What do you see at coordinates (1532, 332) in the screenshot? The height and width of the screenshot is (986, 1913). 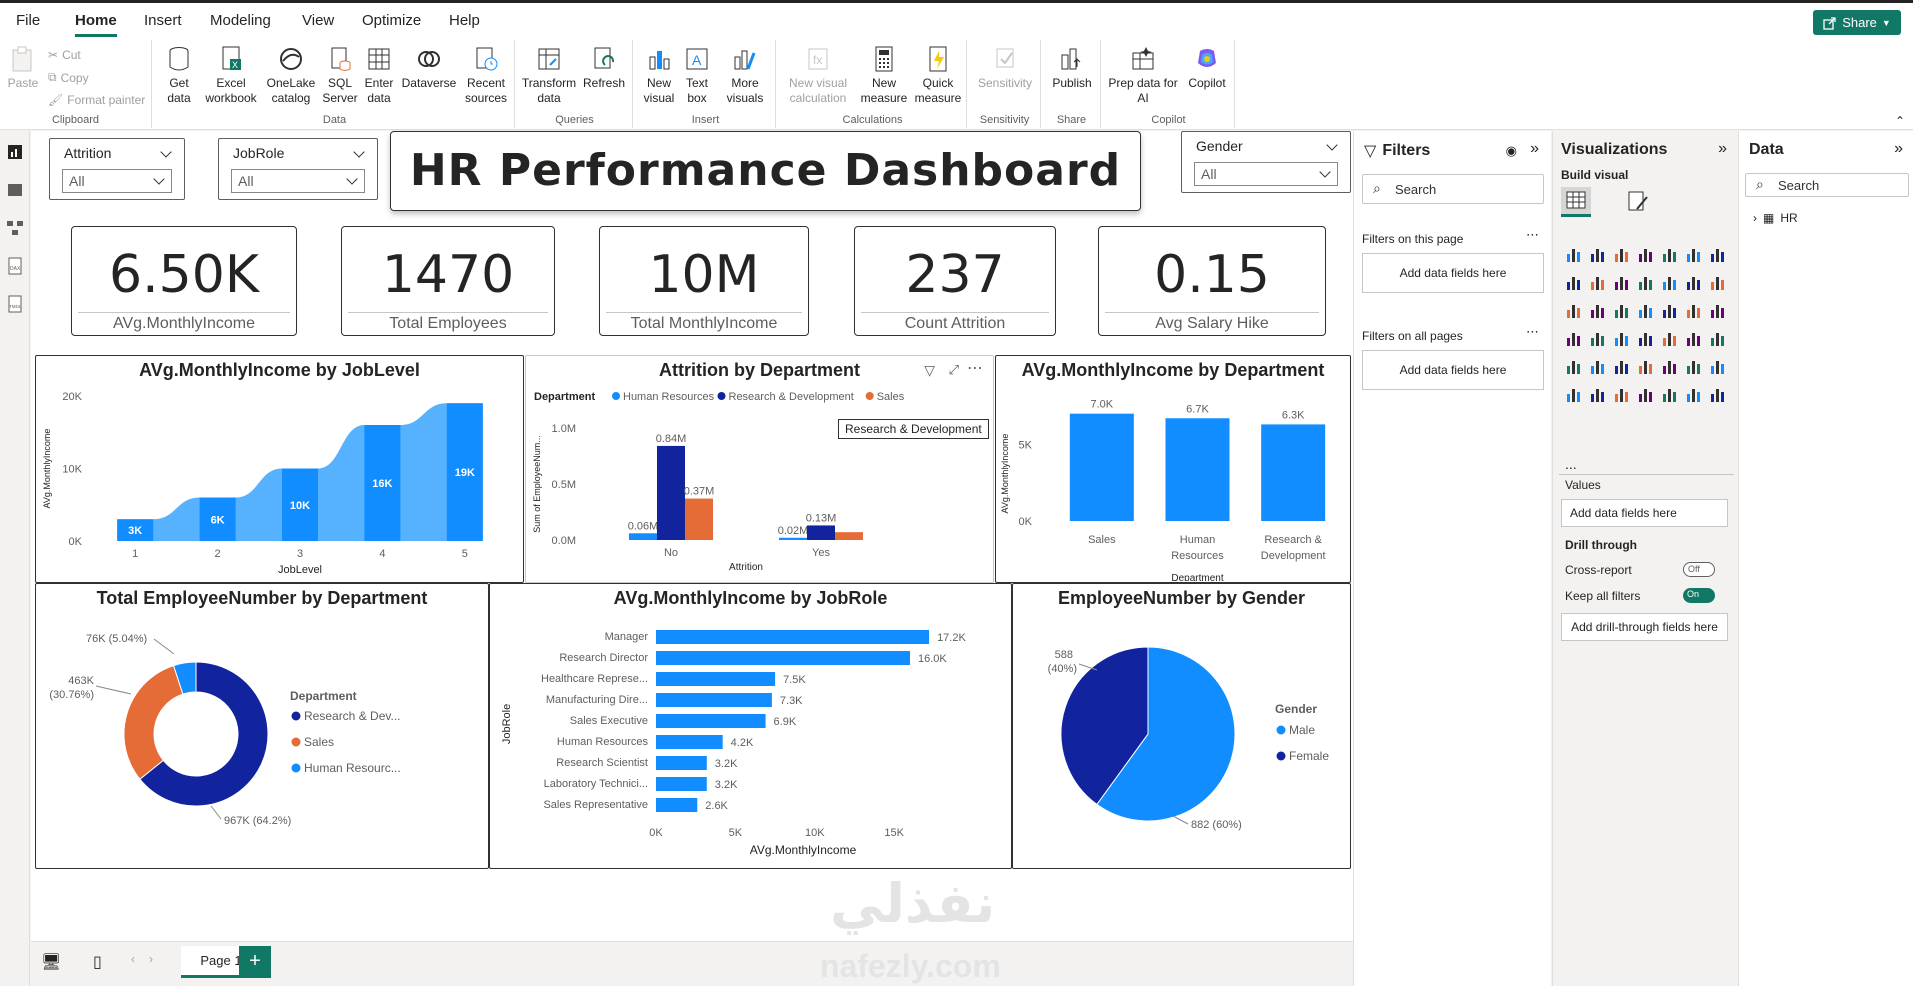 I see `more-options-icon: ⋯` at bounding box center [1532, 332].